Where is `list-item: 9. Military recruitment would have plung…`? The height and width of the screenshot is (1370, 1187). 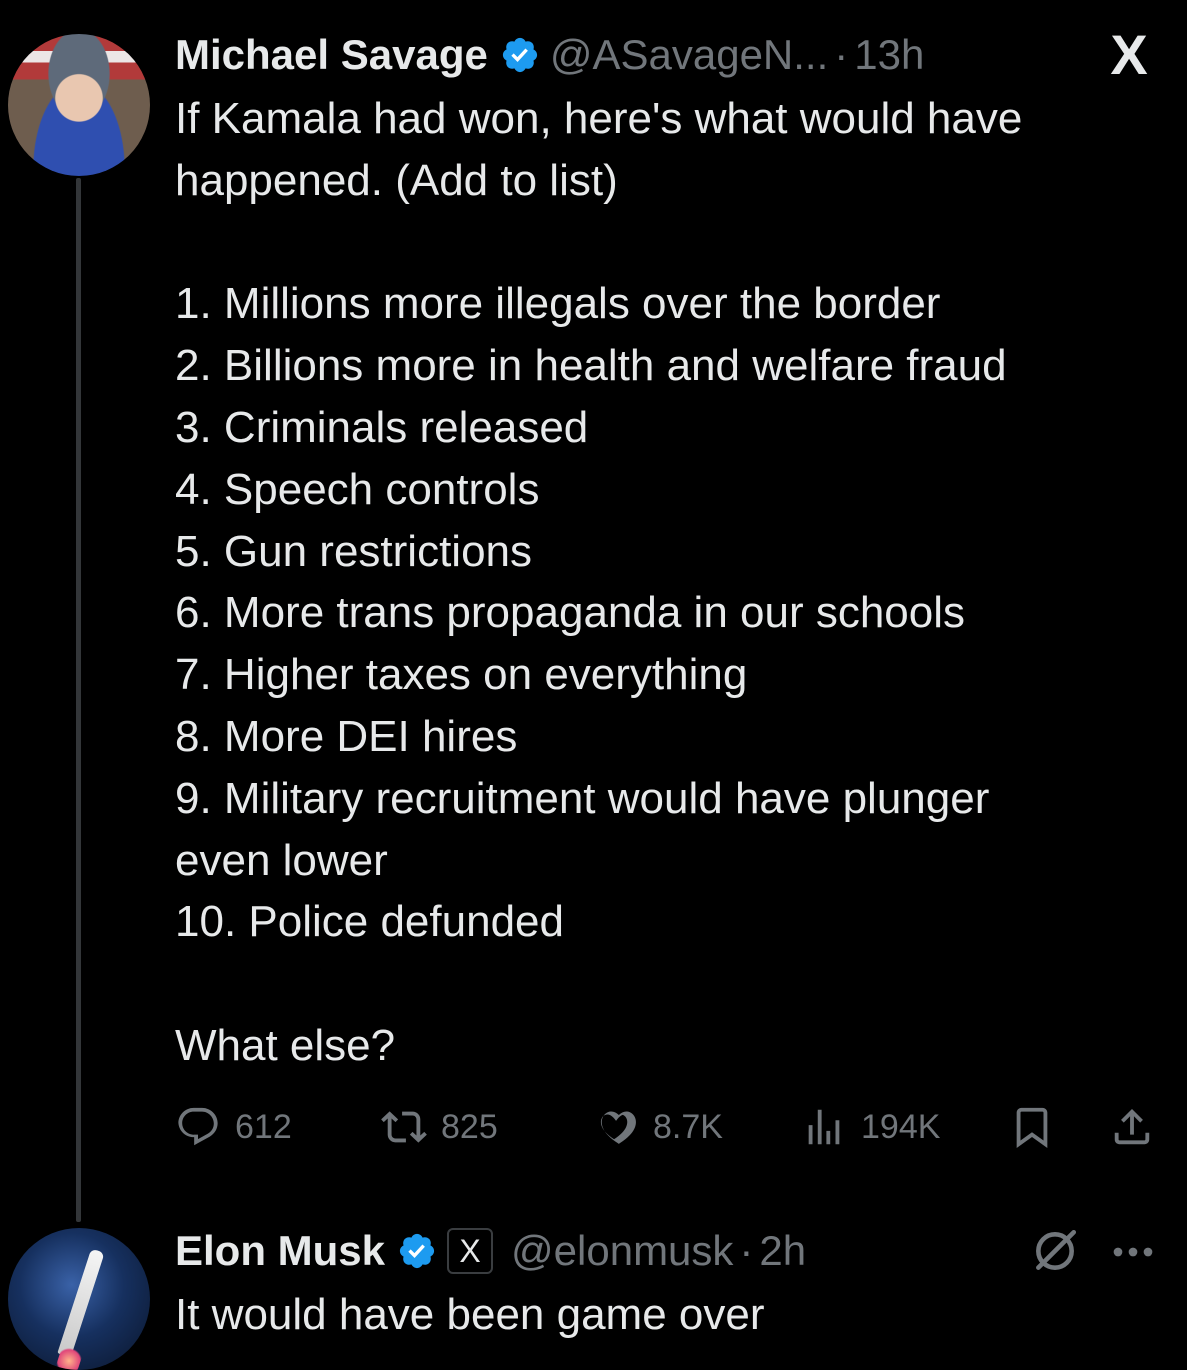
list-item: 9. Military recruitment would have plung… is located at coordinates (582, 798).